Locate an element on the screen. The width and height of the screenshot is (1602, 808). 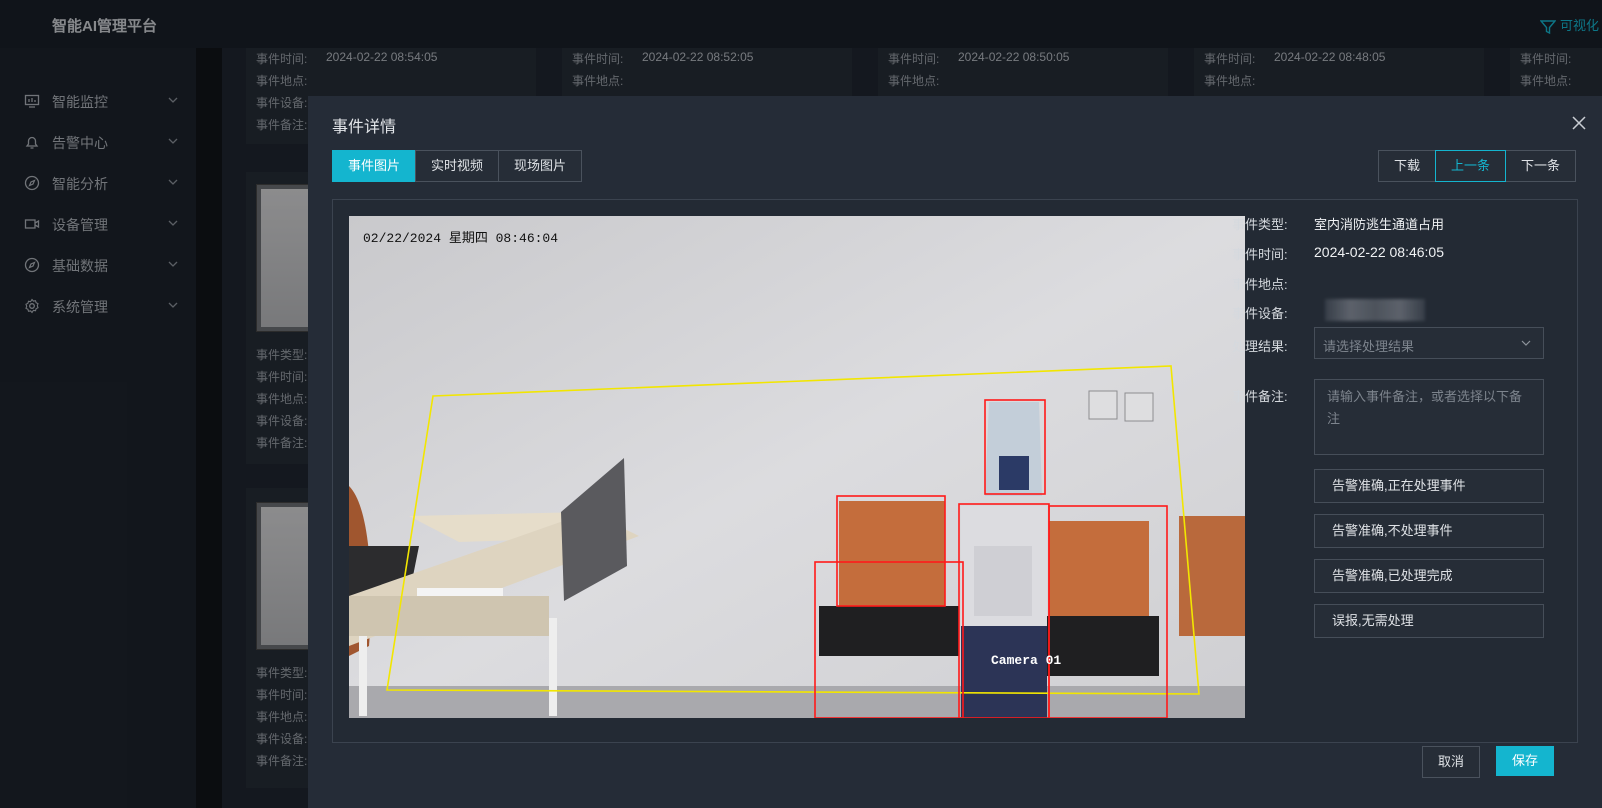
event-type-value: 室内消防逃生通道占用 is located at coordinates (1379, 224).